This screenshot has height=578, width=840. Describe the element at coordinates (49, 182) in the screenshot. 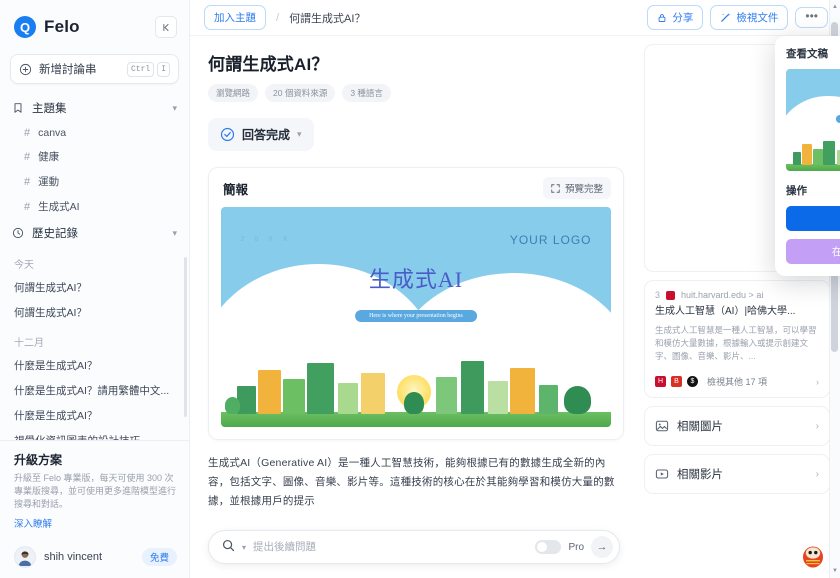

I see `sidebar-item-label: 運動` at that location.